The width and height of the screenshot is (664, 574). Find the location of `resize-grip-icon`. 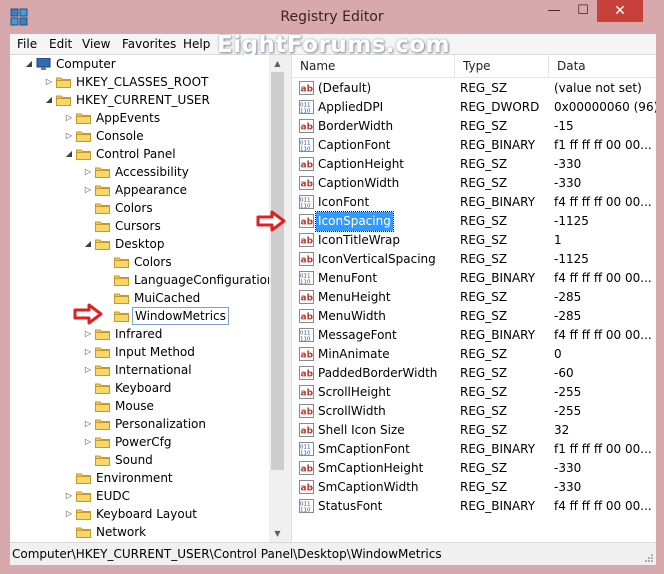

resize-grip-icon is located at coordinates (649, 558).